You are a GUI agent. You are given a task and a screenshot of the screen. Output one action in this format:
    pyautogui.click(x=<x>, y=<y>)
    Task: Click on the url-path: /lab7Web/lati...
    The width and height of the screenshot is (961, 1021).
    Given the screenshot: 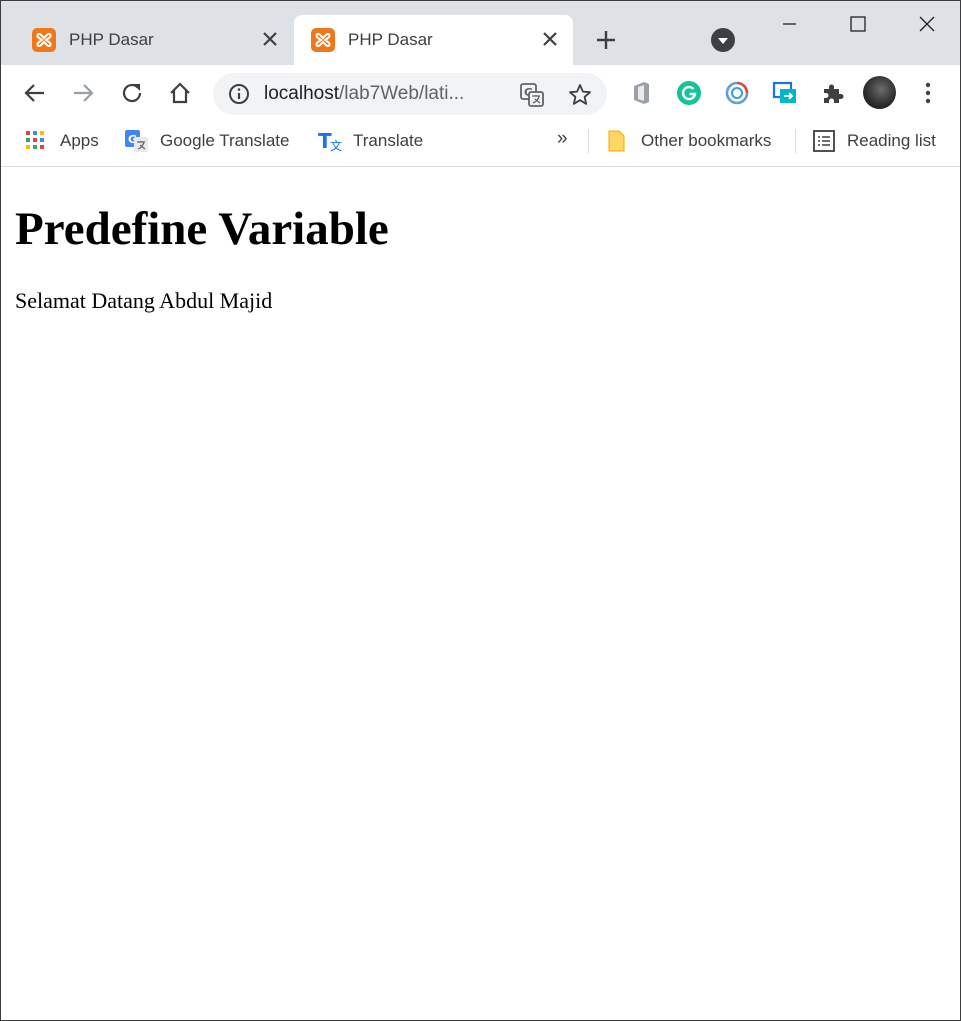 What is the action you would take?
    pyautogui.click(x=402, y=93)
    